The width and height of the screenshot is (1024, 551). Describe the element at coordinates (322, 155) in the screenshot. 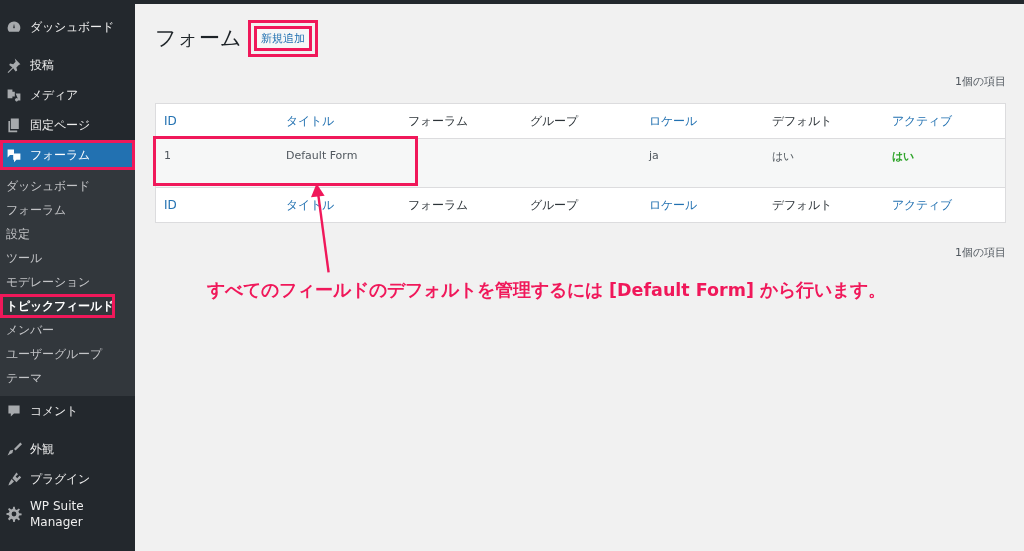

I see `table-cell-text: Default Form` at that location.